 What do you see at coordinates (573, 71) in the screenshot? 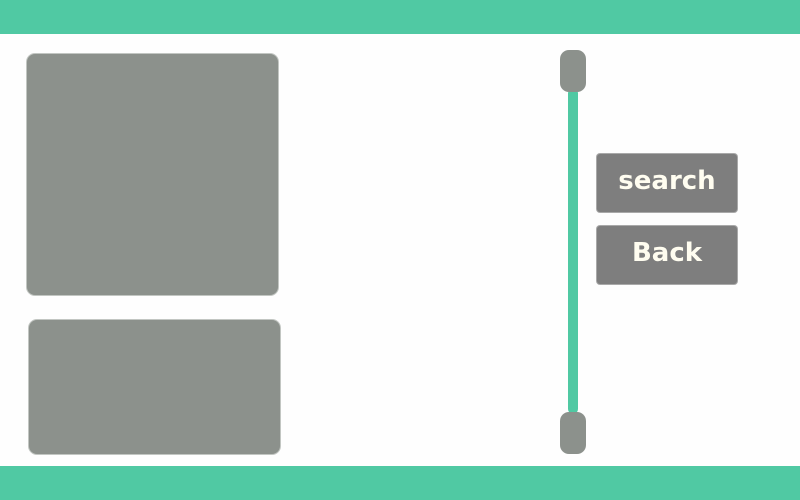
I see `slider-handle-top` at bounding box center [573, 71].